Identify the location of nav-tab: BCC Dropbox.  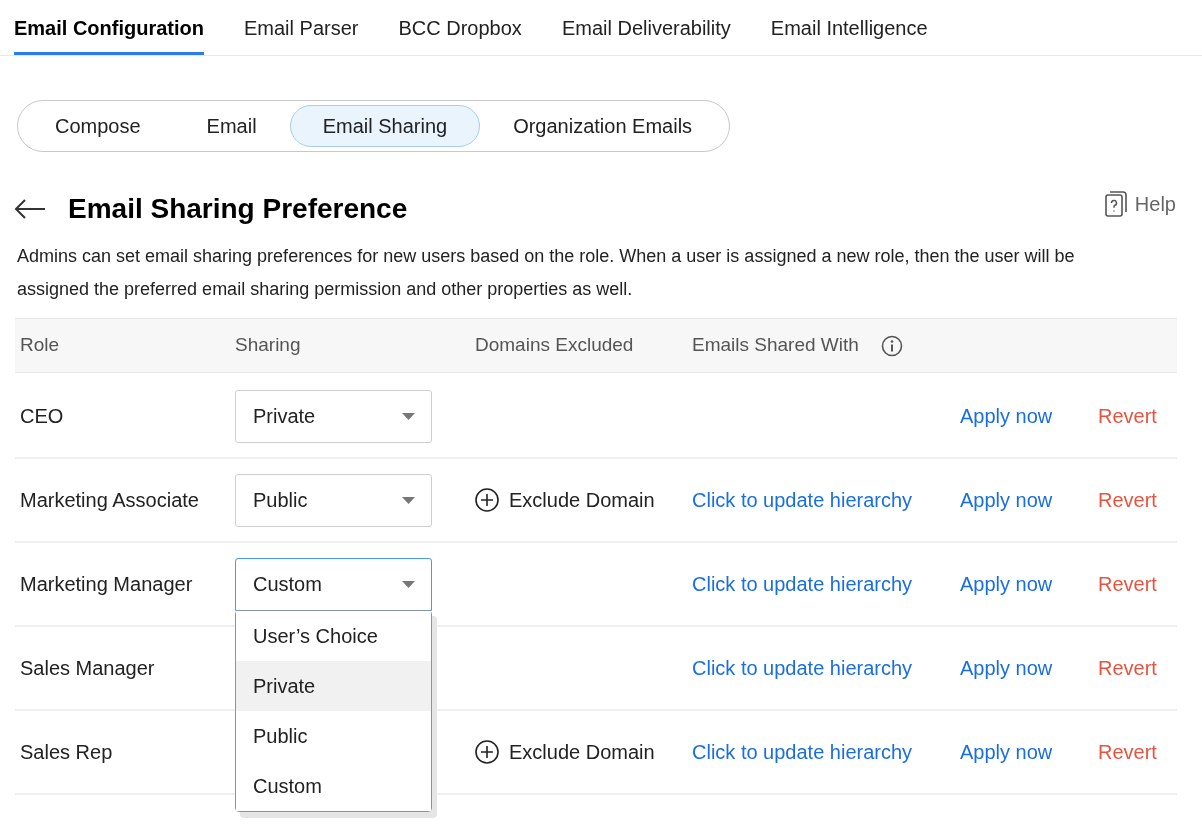
(460, 27).